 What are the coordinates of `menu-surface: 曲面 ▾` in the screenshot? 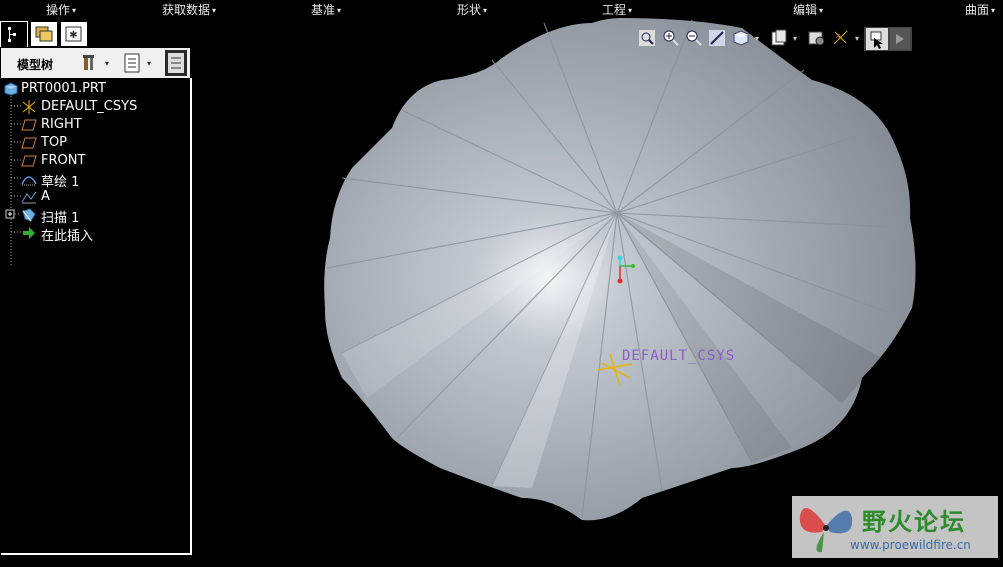 It's located at (980, 9).